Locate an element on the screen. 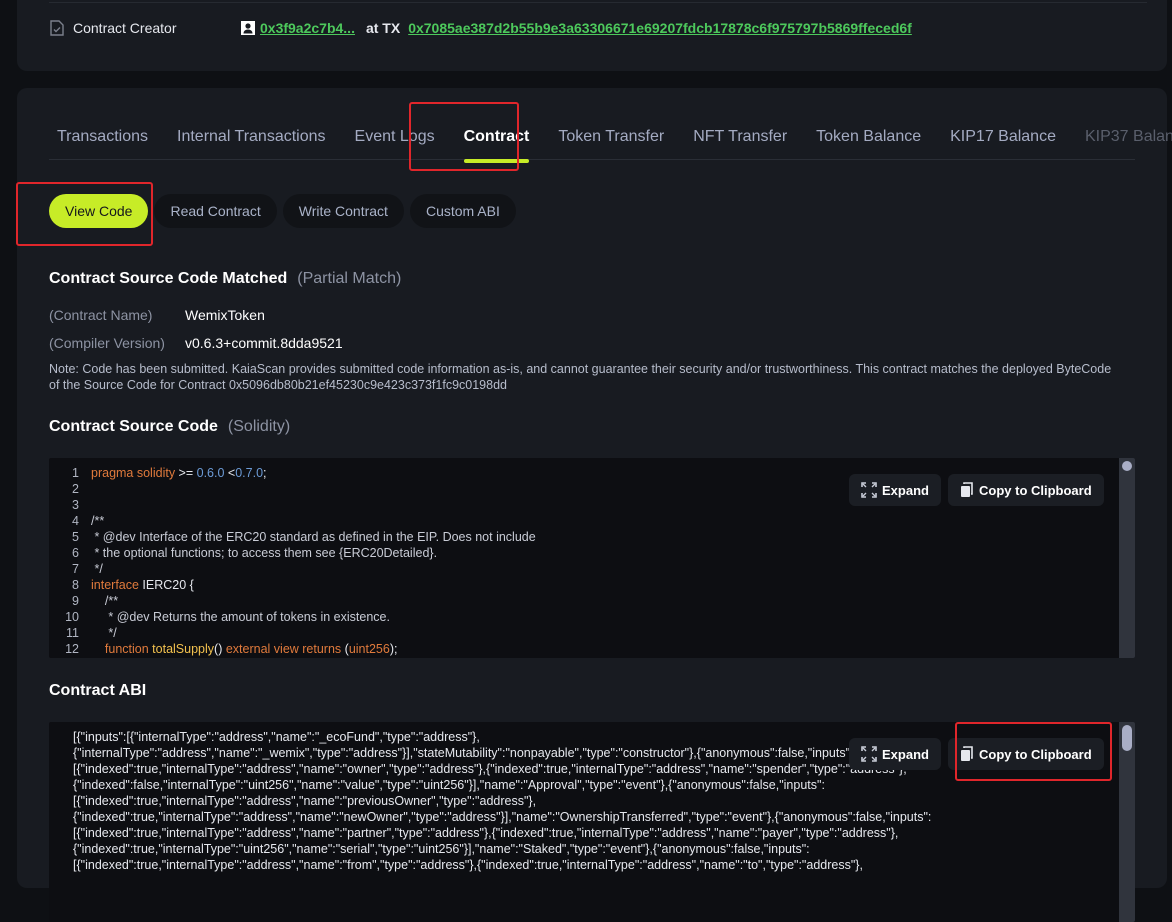 This screenshot has width=1172, height=922. code-token: 0.7.0 is located at coordinates (249, 473).